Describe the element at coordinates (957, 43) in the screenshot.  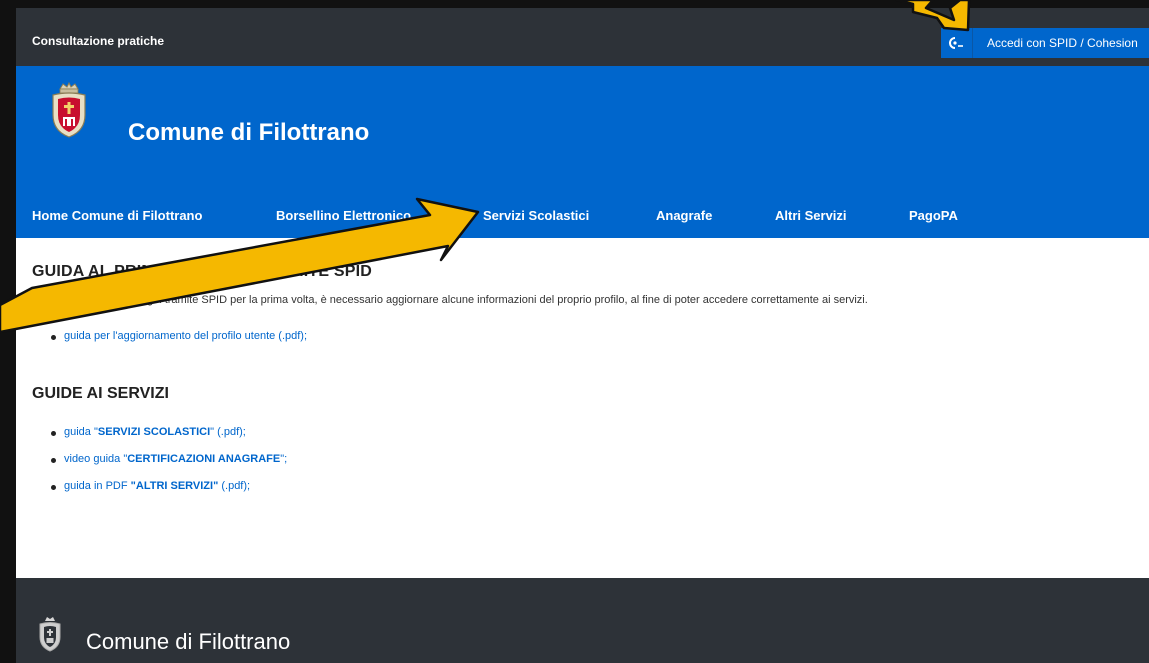
I see `spid-login-icon` at that location.